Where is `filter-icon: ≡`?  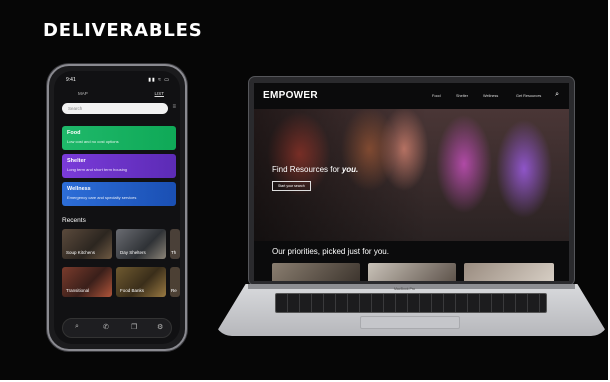
filter-icon: ≡ is located at coordinates (174, 107).